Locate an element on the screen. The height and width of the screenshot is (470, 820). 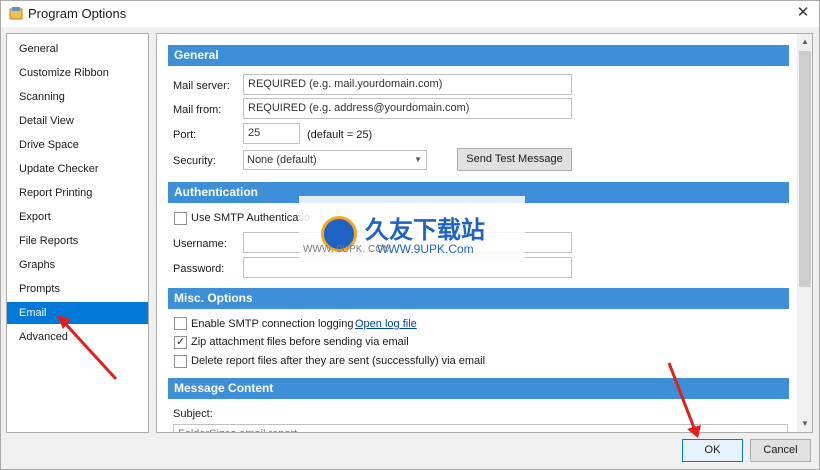
sidebar-item-drive-space: Drive Space is located at coordinates (77, 145).